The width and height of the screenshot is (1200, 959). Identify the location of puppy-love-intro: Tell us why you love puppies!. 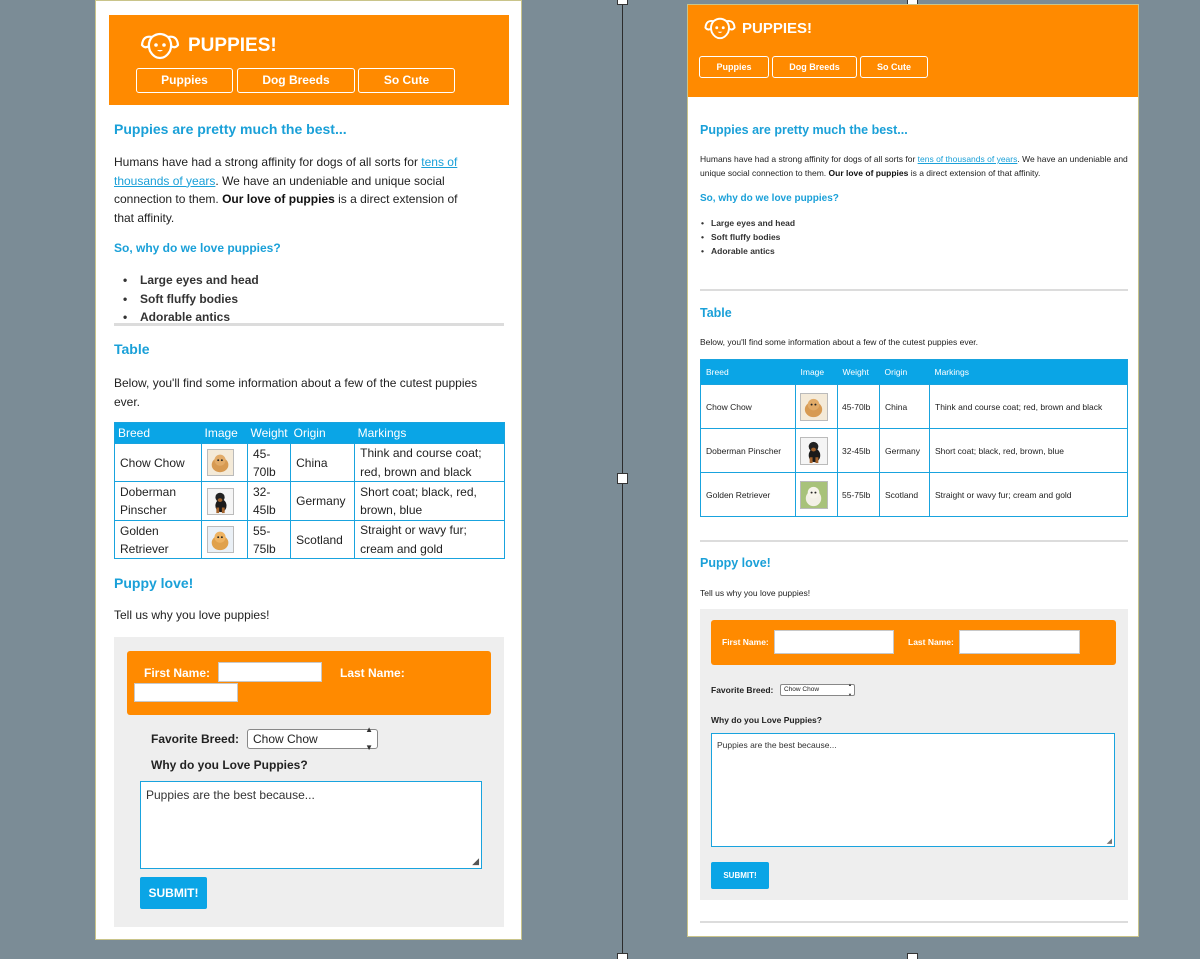
(755, 593).